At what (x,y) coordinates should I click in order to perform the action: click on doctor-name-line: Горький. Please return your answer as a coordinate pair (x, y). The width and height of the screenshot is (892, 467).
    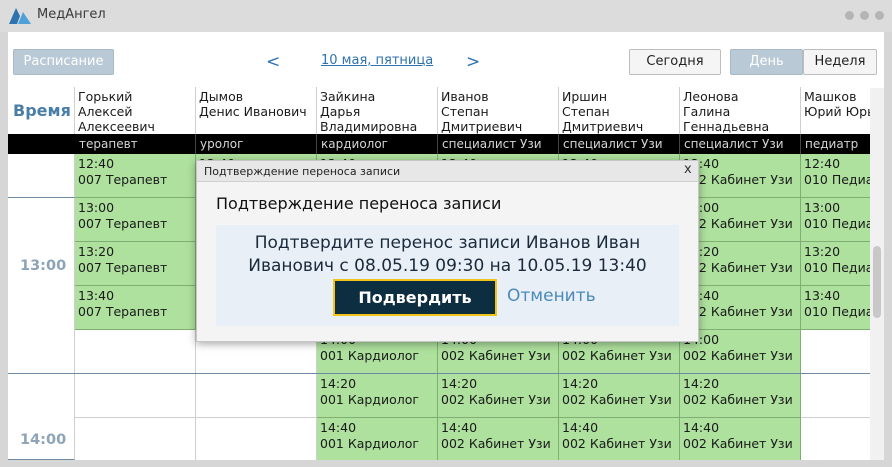
    Looking at the image, I should click on (105, 96).